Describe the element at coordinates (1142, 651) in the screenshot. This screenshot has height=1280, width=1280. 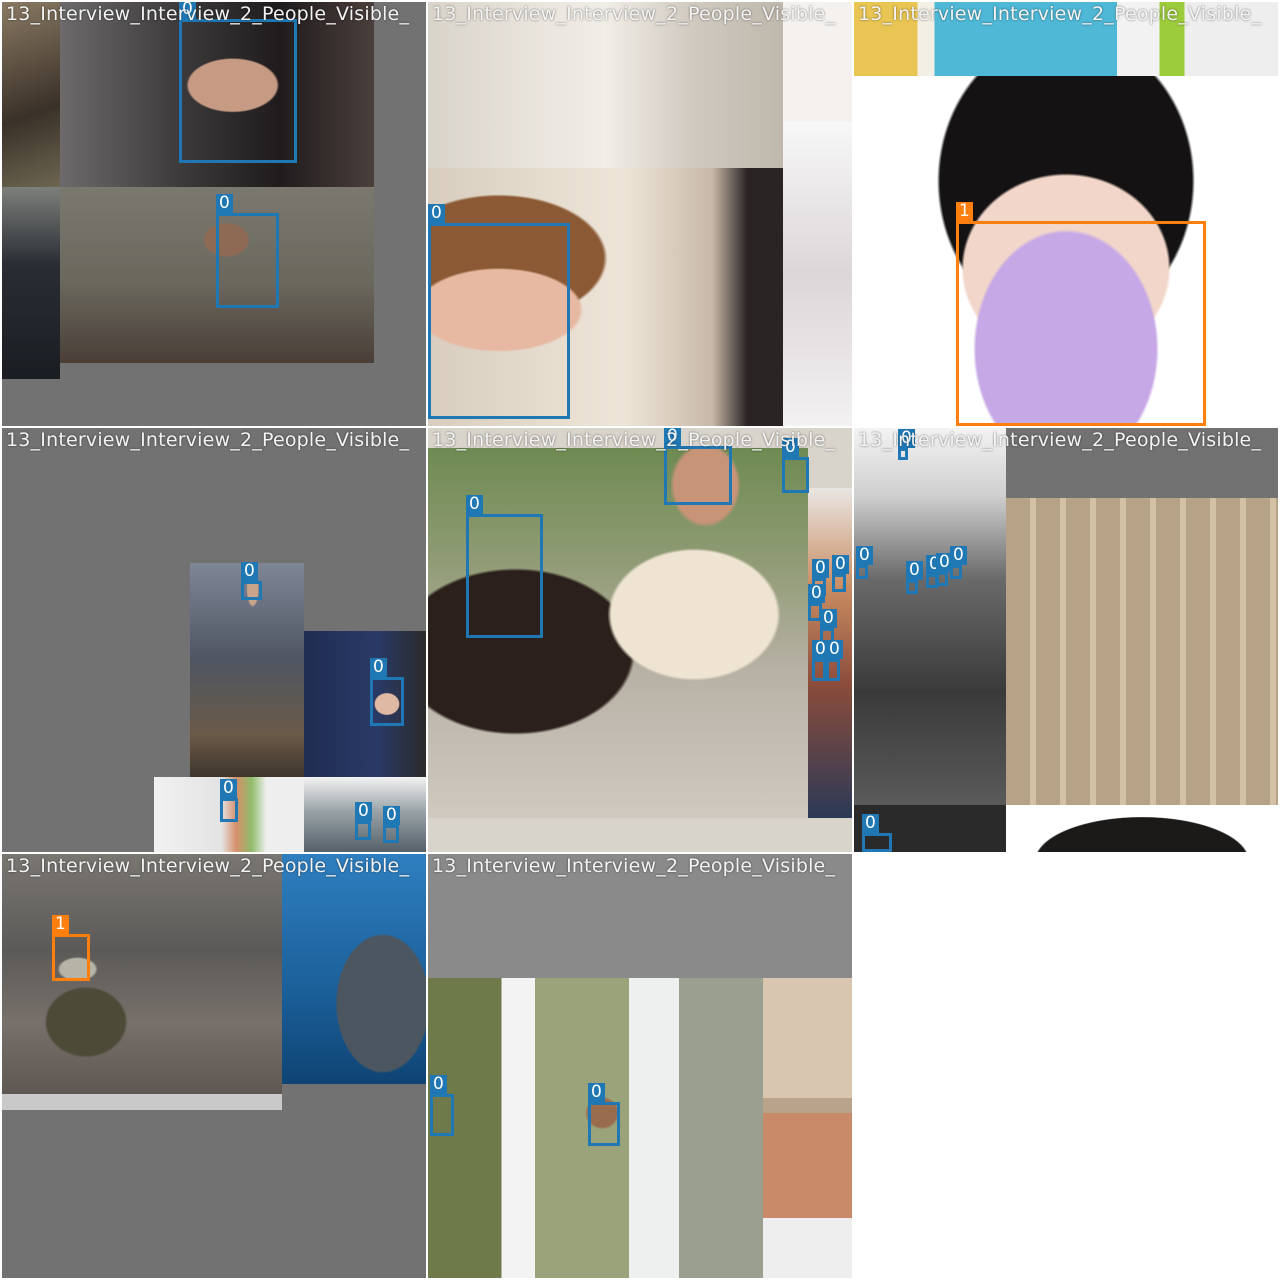
I see `photo-wooden-frame-construction` at that location.